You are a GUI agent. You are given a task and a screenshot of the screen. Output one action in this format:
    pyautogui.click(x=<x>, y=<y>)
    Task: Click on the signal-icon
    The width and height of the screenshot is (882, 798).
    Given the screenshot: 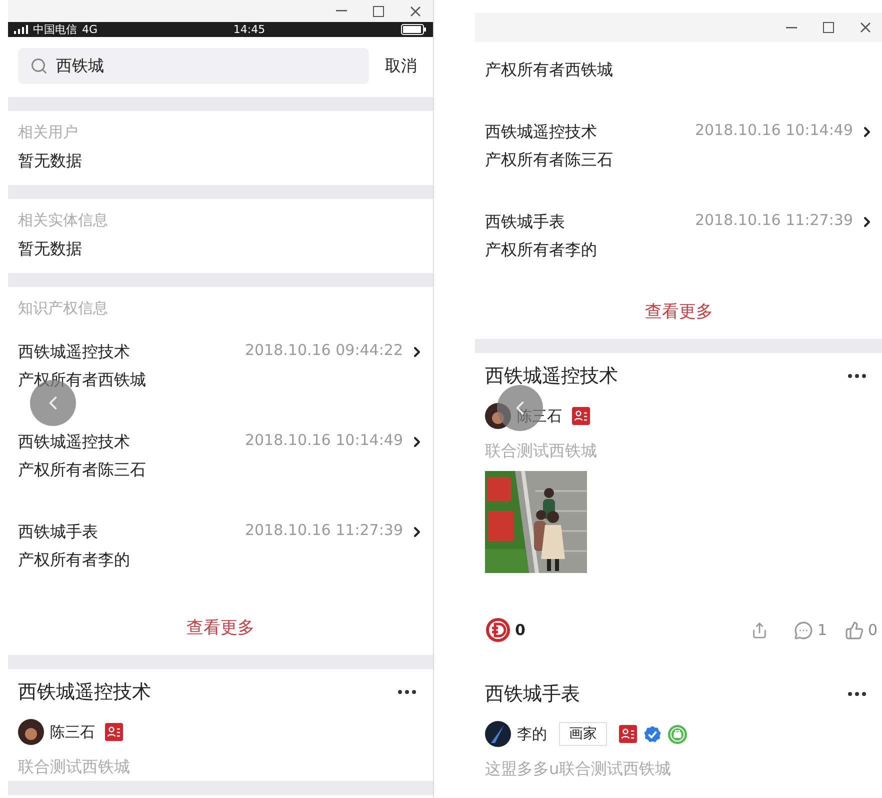 What is the action you would take?
    pyautogui.click(x=21, y=29)
    